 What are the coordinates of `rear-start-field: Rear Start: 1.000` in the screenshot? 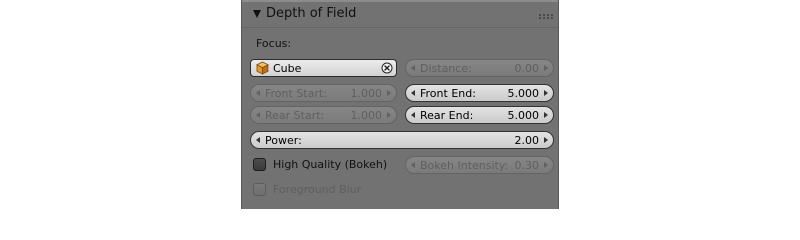 It's located at (323, 115).